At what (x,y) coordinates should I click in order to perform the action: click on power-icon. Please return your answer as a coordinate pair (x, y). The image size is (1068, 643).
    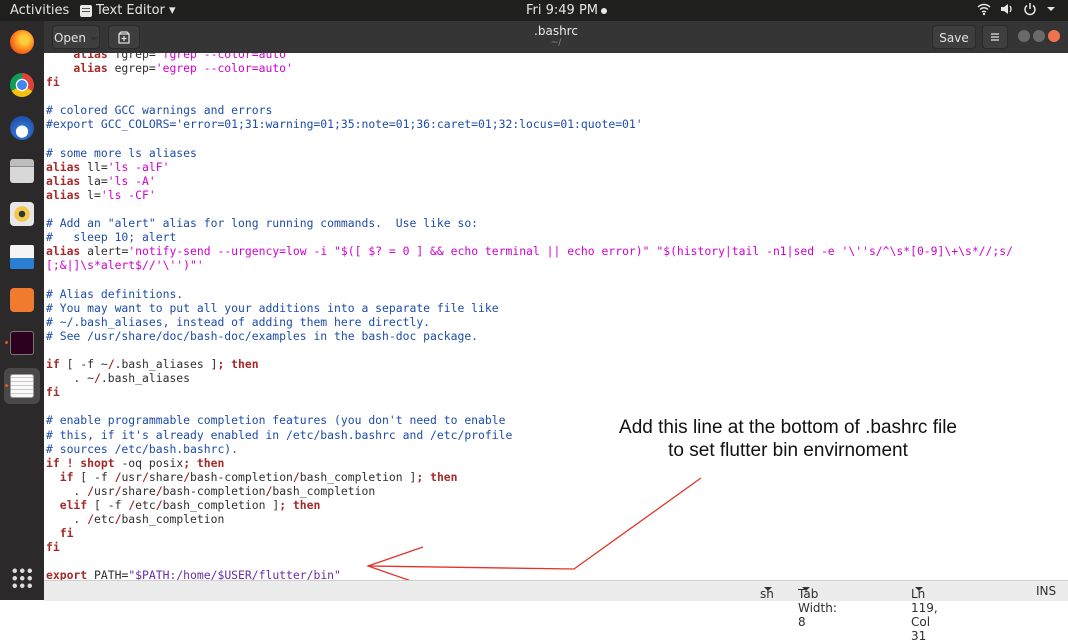
    Looking at the image, I should click on (1030, 9).